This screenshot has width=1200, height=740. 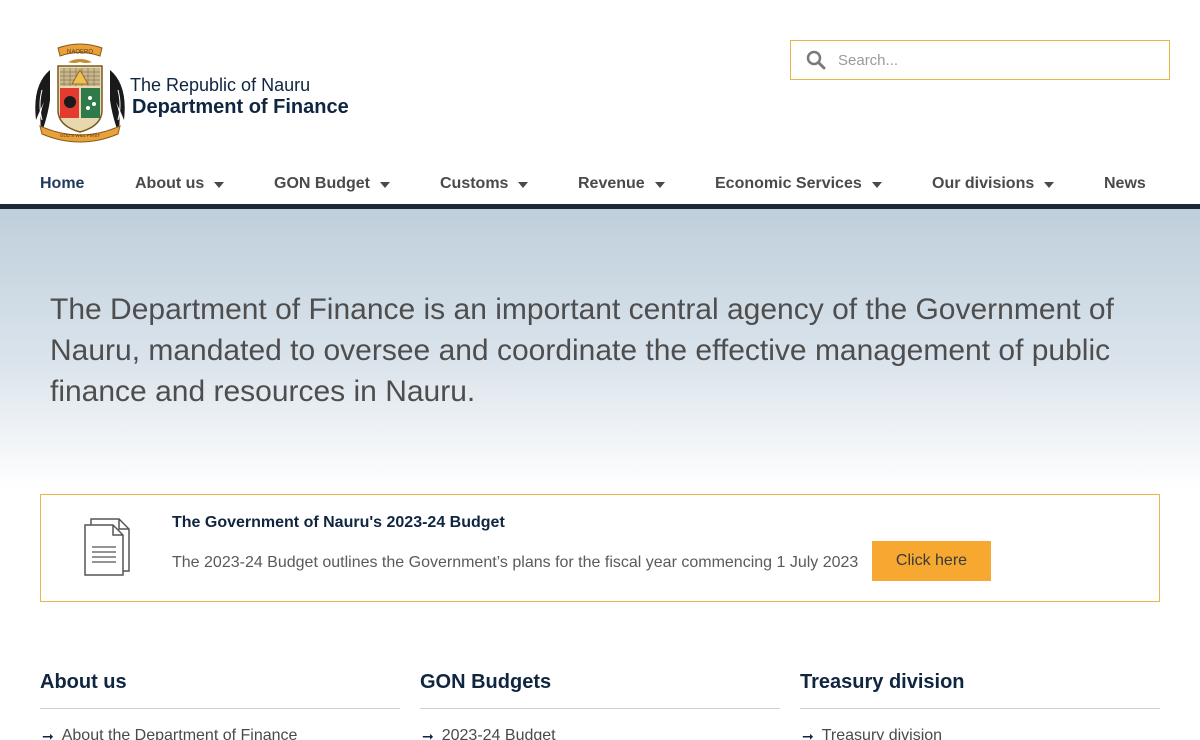 I want to click on seal-motto-text: GOD'S WILL FIRST, so click(x=80, y=135).